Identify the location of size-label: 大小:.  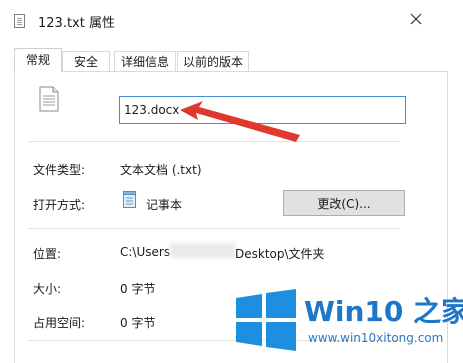
(47, 289).